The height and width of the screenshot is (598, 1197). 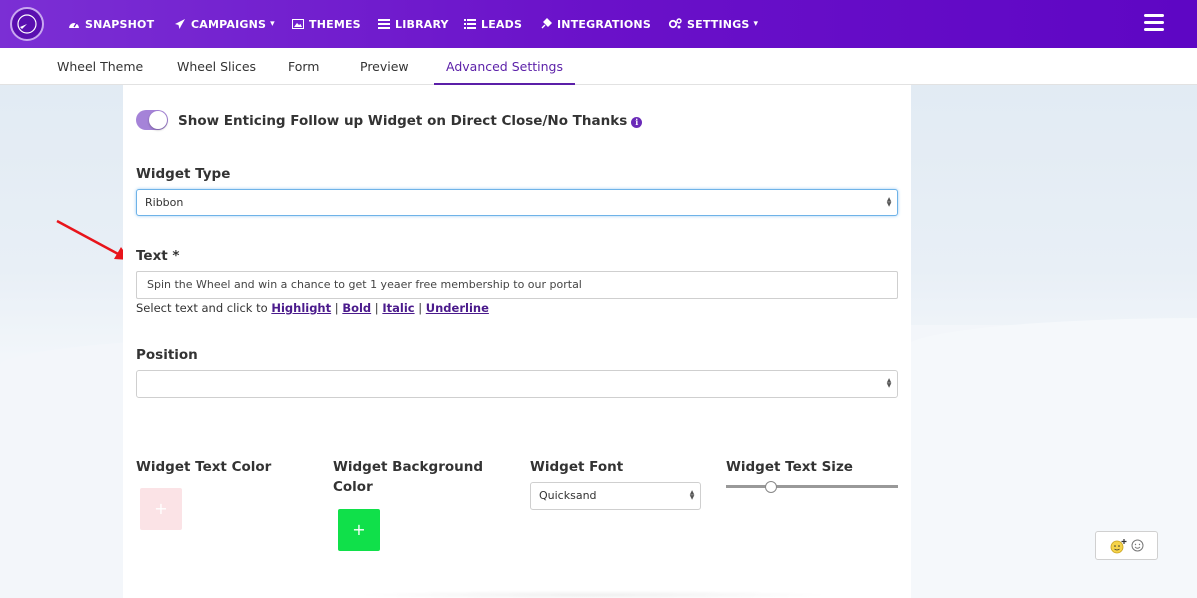 What do you see at coordinates (771, 487) in the screenshot?
I see `text-size-slider-handle` at bounding box center [771, 487].